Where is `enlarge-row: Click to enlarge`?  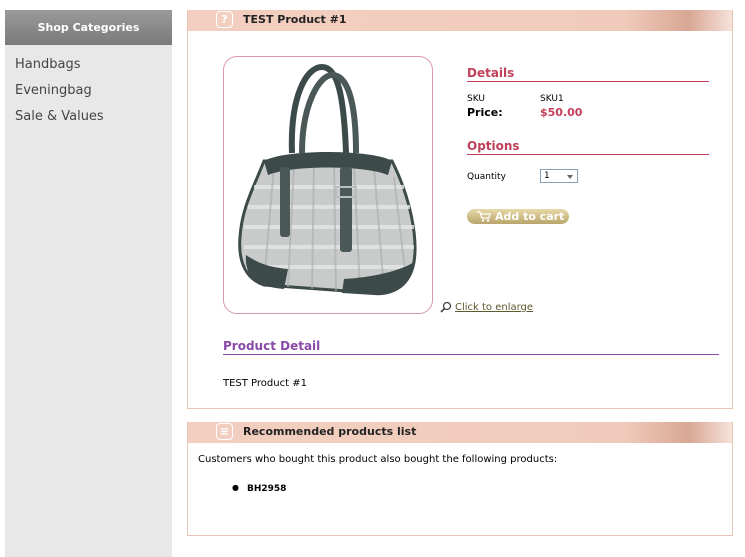 enlarge-row: Click to enlarge is located at coordinates (486, 307).